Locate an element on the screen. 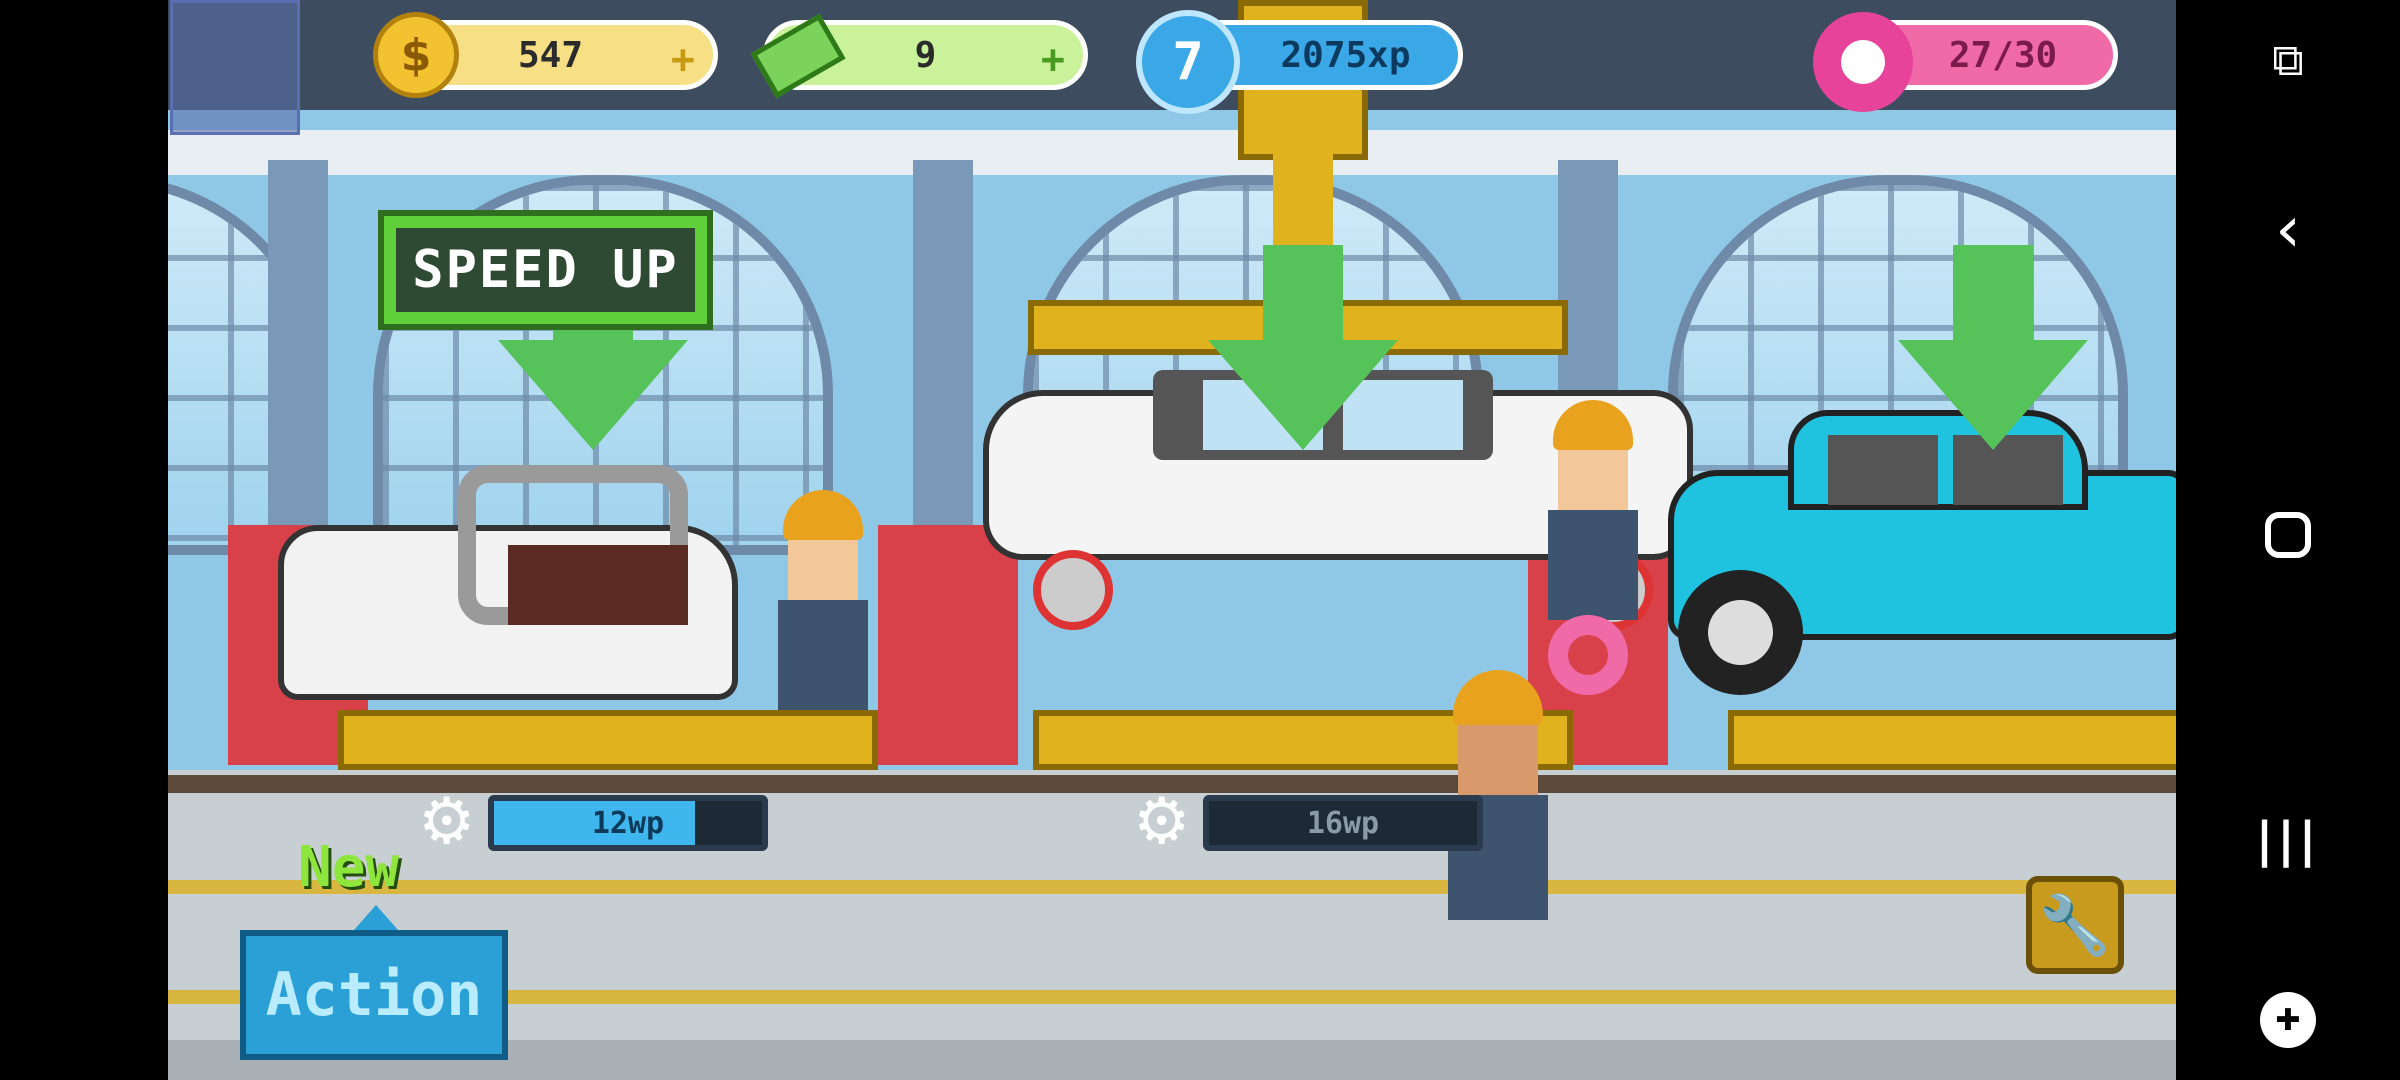 This screenshot has width=2400, height=1080. screenshot-icon: ⧉ is located at coordinates (2288, 60).